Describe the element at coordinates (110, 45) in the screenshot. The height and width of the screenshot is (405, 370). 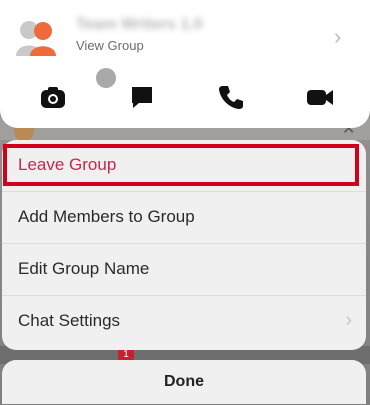
I see `view-group-link: View Group` at that location.